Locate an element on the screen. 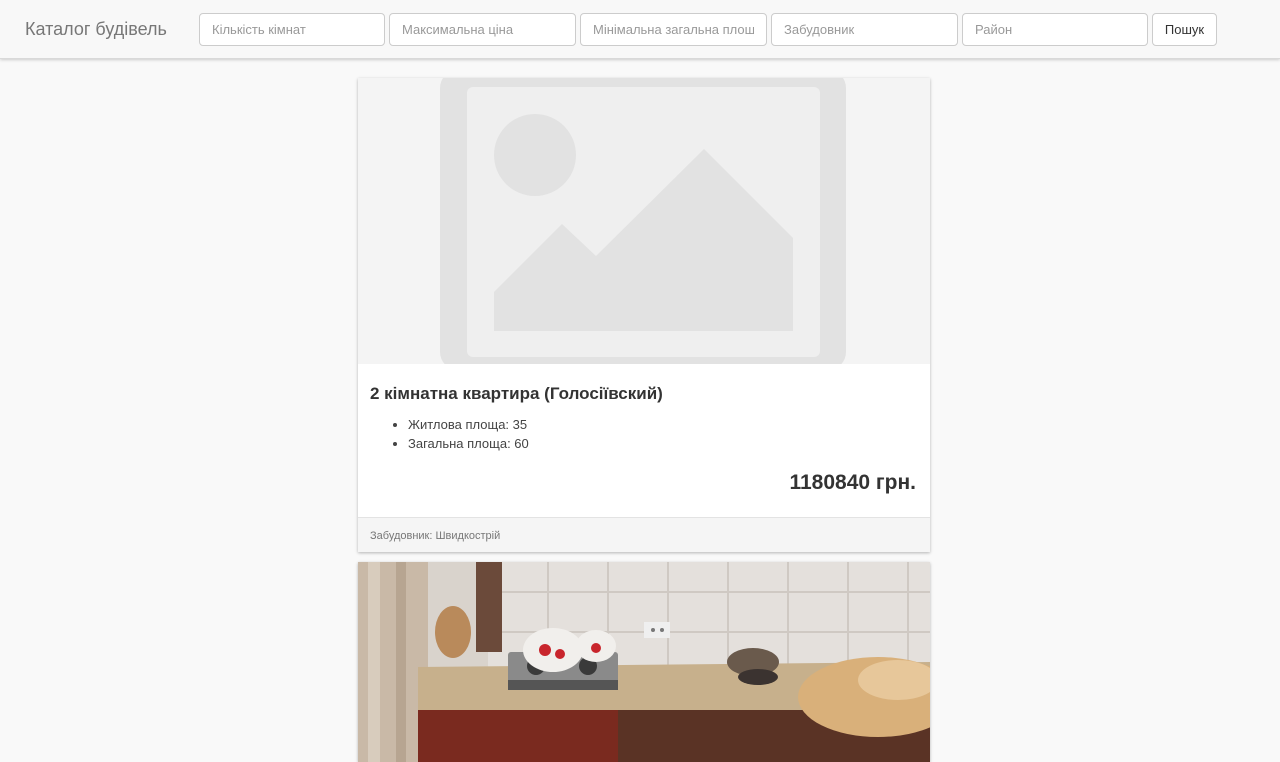 This screenshot has width=1280, height=762. feature-list: Житлова площа: 35 Загальна площа: 60 is located at coordinates (468, 434).